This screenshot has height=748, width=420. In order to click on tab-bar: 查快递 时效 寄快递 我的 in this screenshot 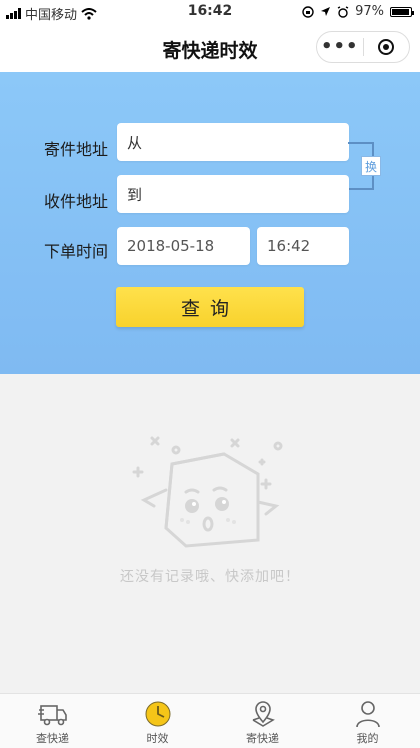, I will do `click(210, 720)`.